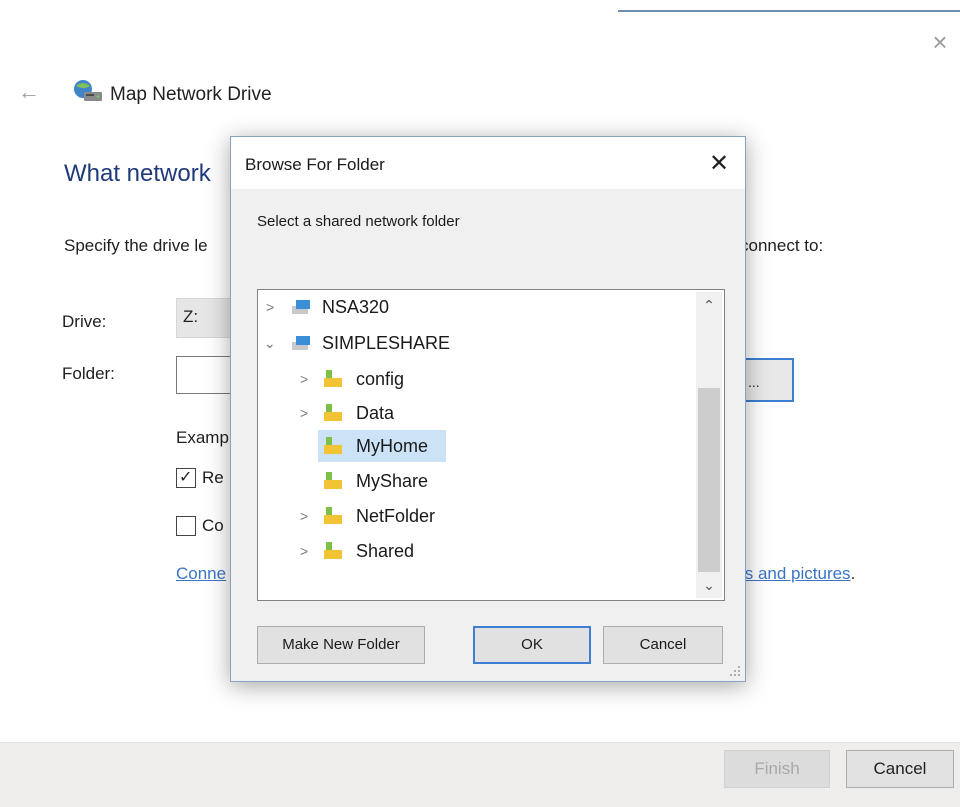  Describe the element at coordinates (735, 671) in the screenshot. I see `resize-grip-icon` at that location.